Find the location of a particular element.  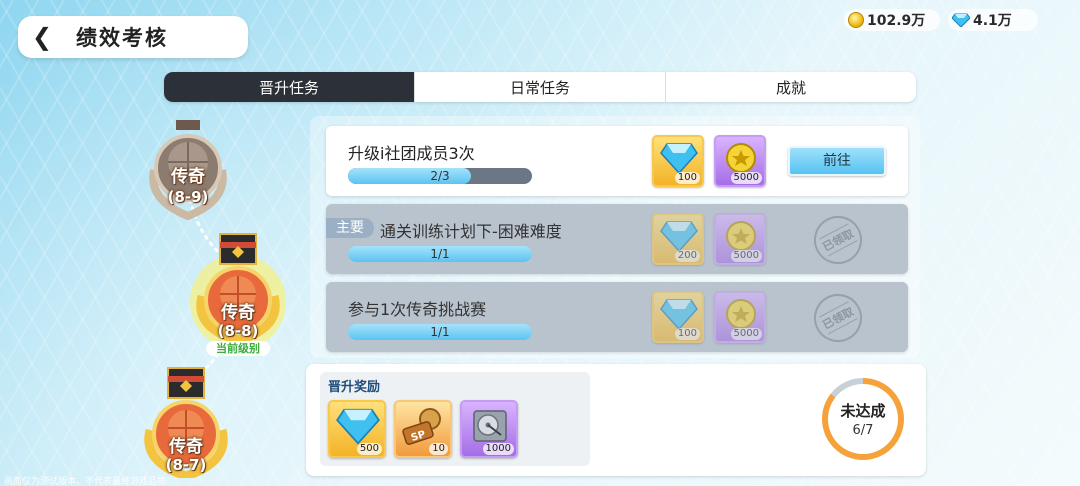

medal-level-8-9: 传奇 (8-9) is located at coordinates (188, 170).